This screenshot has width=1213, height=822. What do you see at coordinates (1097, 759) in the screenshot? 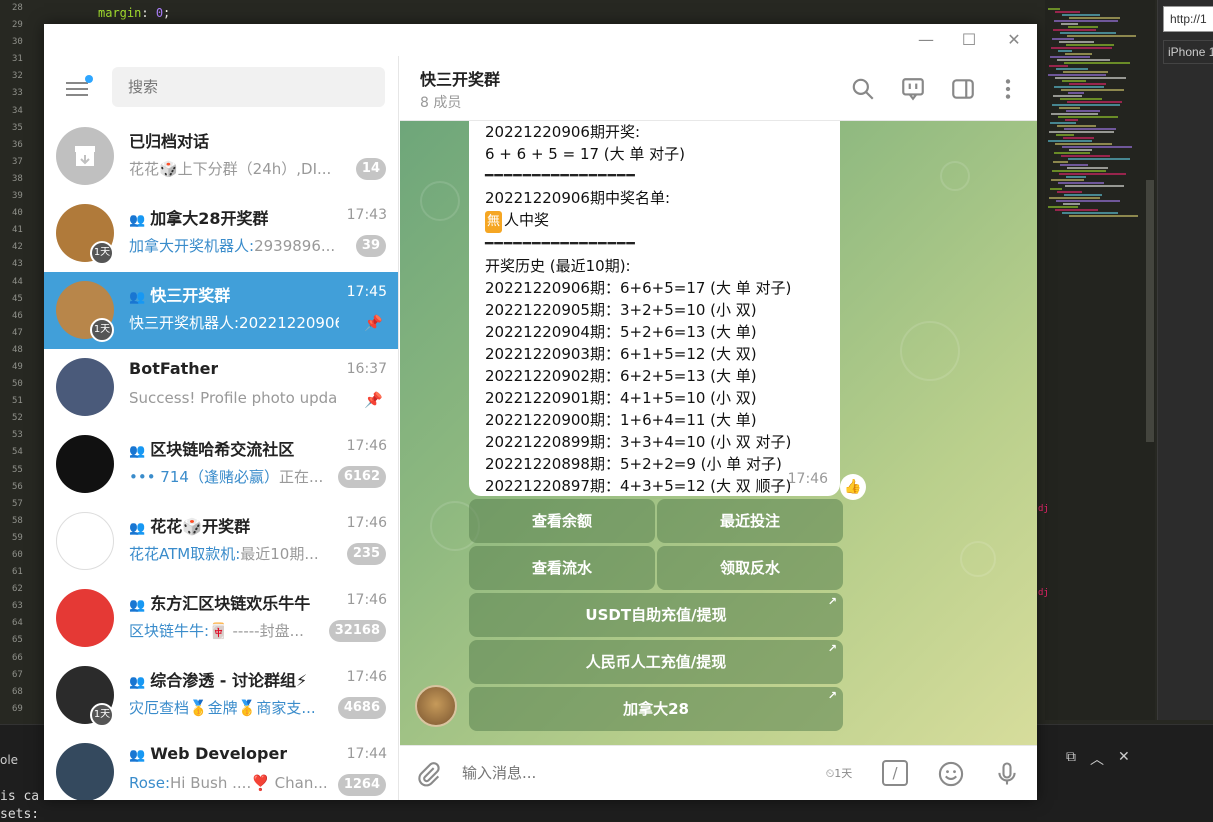
I see `chevron-up-icon: ︿` at bounding box center [1097, 759].